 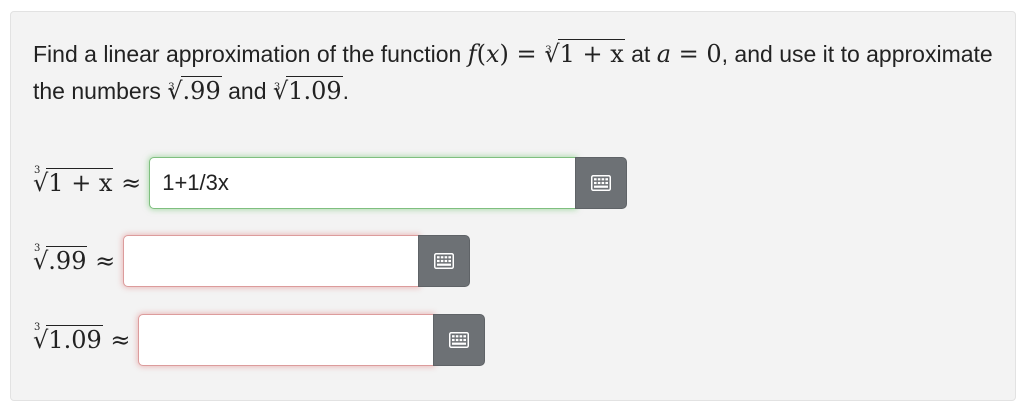 I want to click on row-radicand: 1.09, so click(x=74, y=339).